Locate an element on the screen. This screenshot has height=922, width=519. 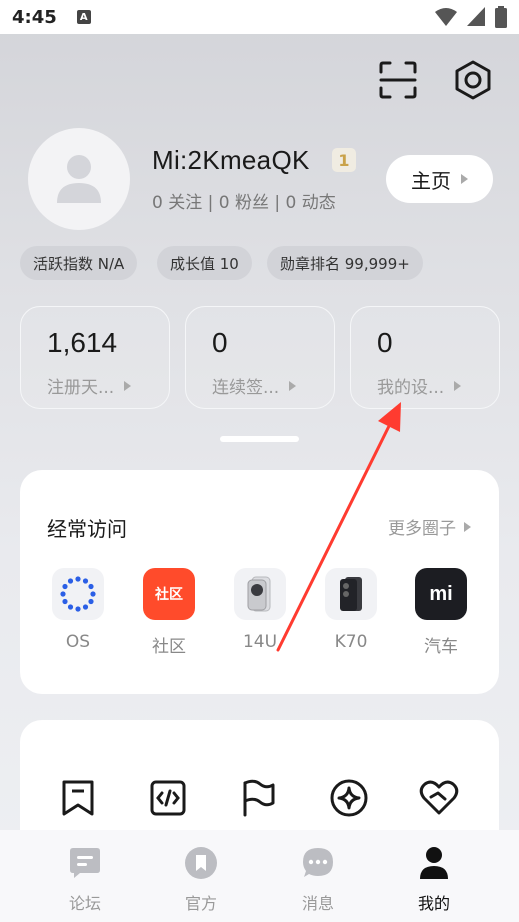
tab-official: 官方 is located at coordinates (201, 880).